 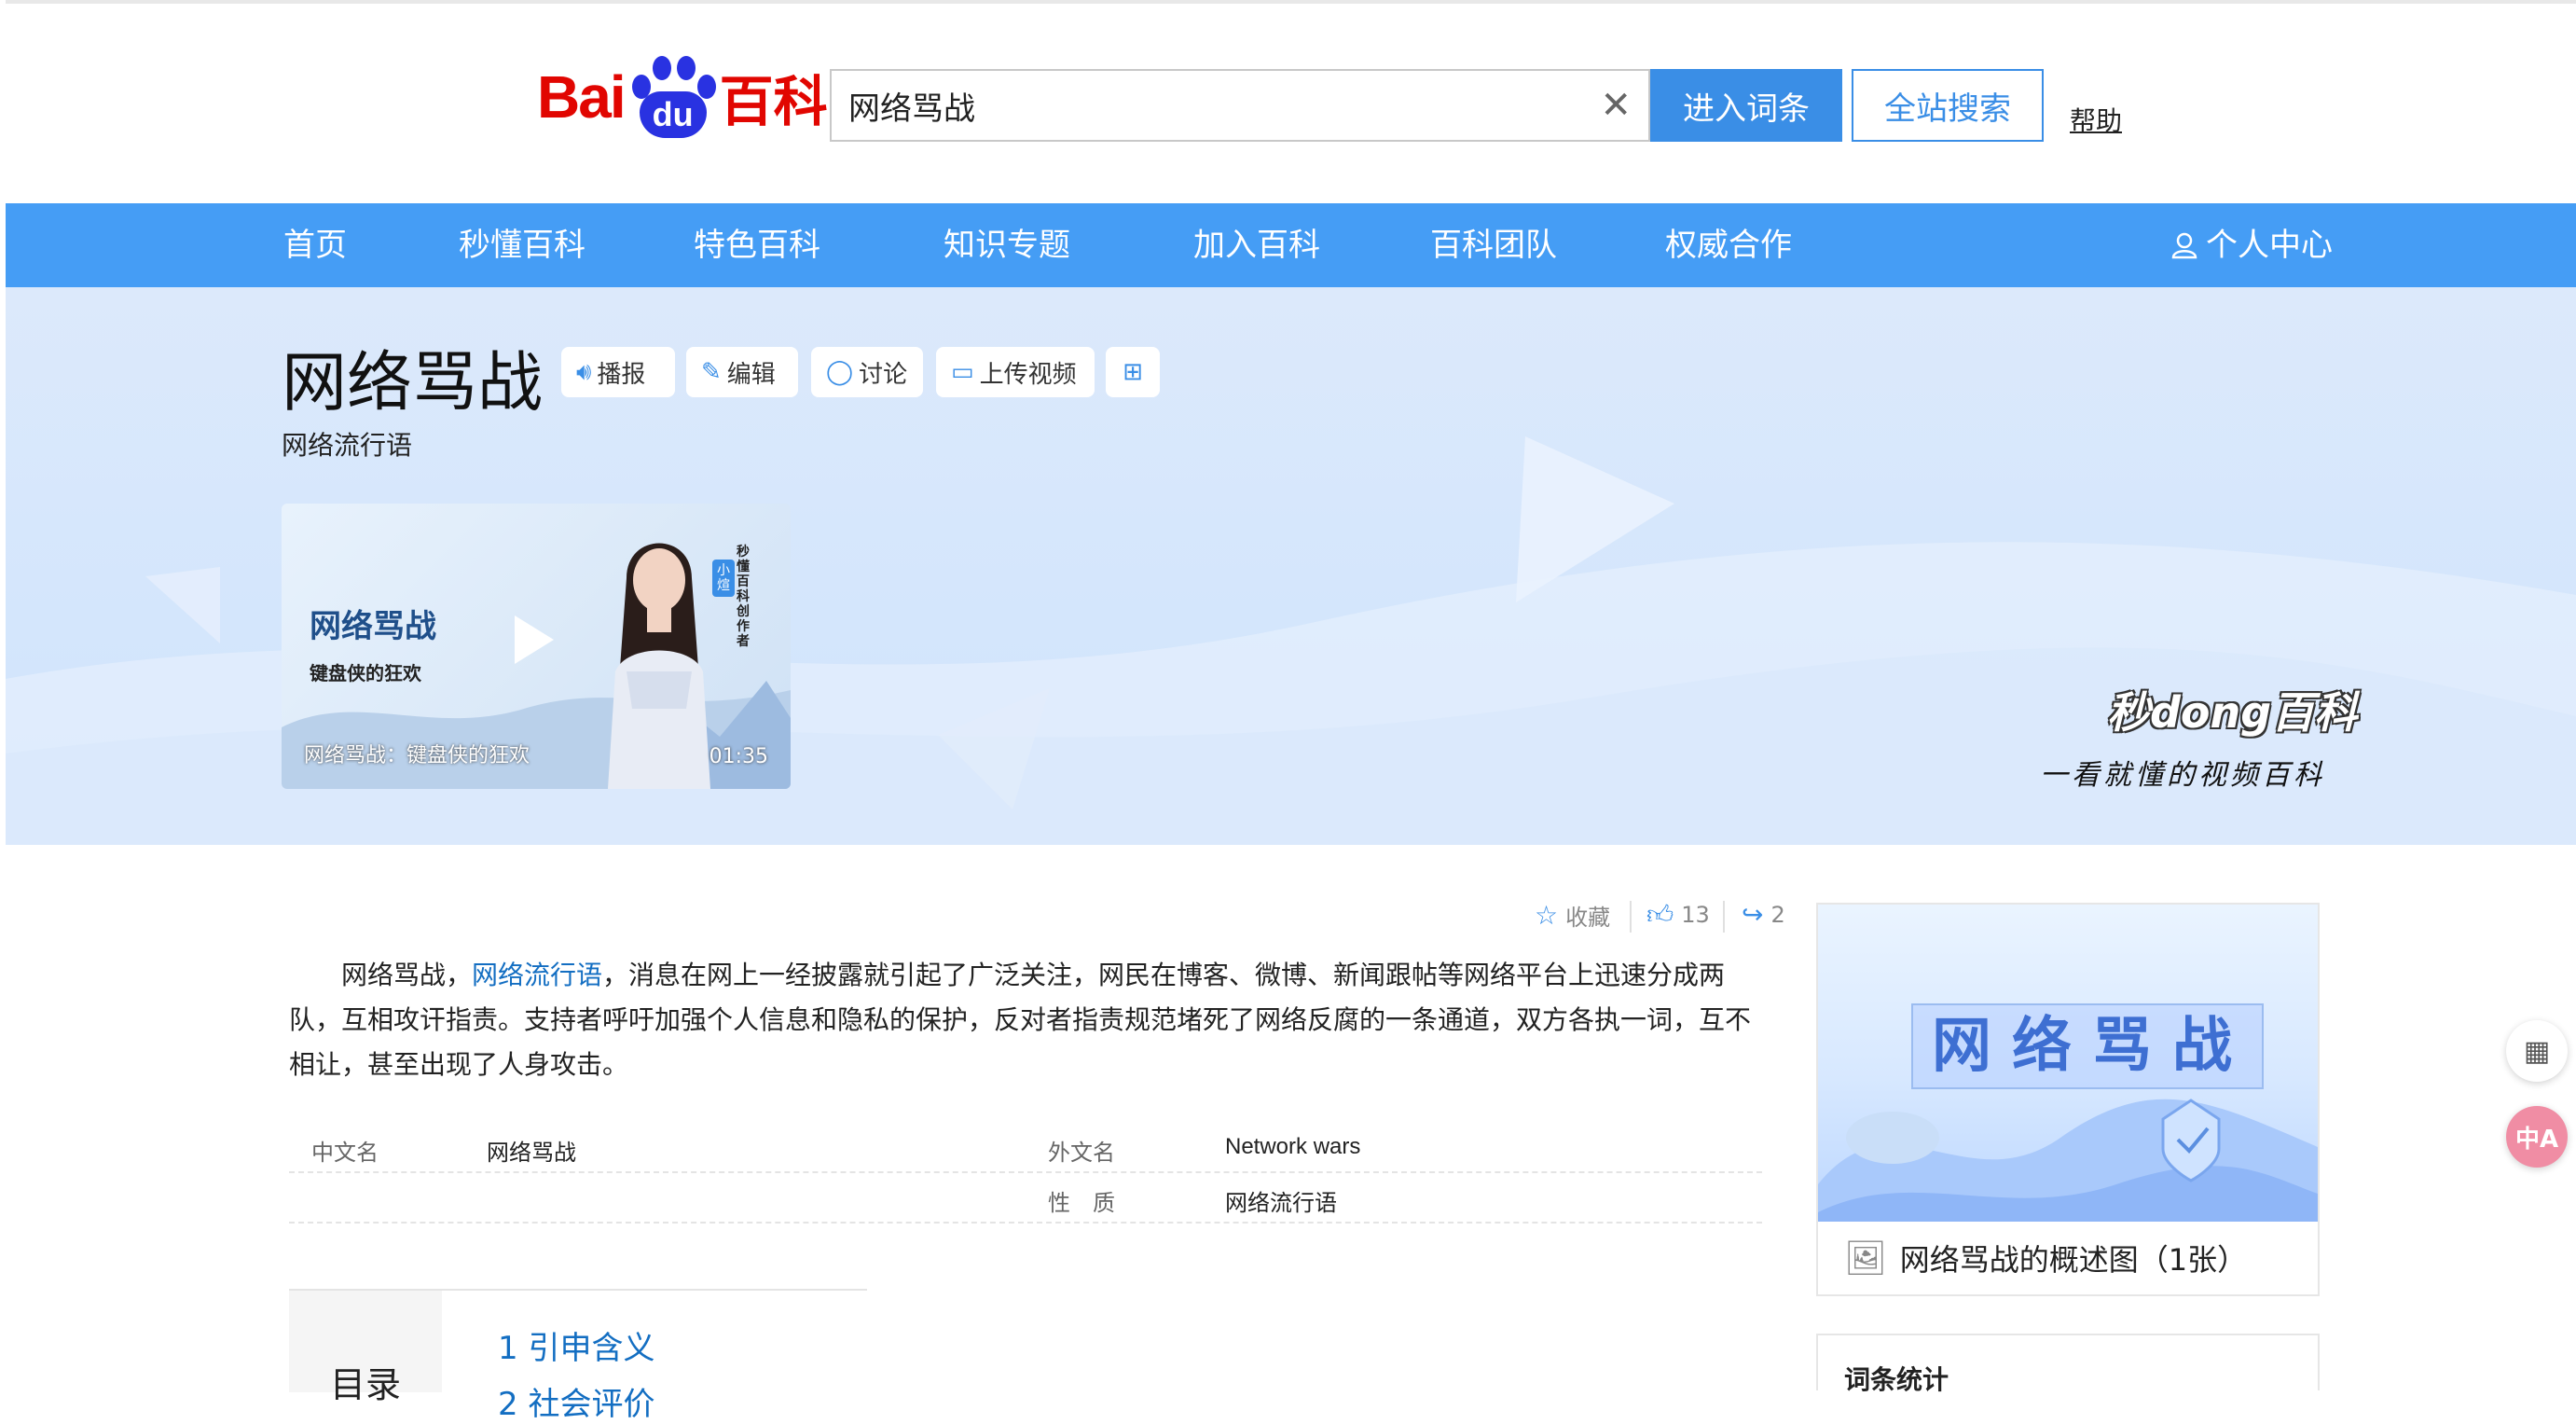 I want to click on video-caption: 网络骂战：键盘侠的狂欢, so click(x=417, y=756).